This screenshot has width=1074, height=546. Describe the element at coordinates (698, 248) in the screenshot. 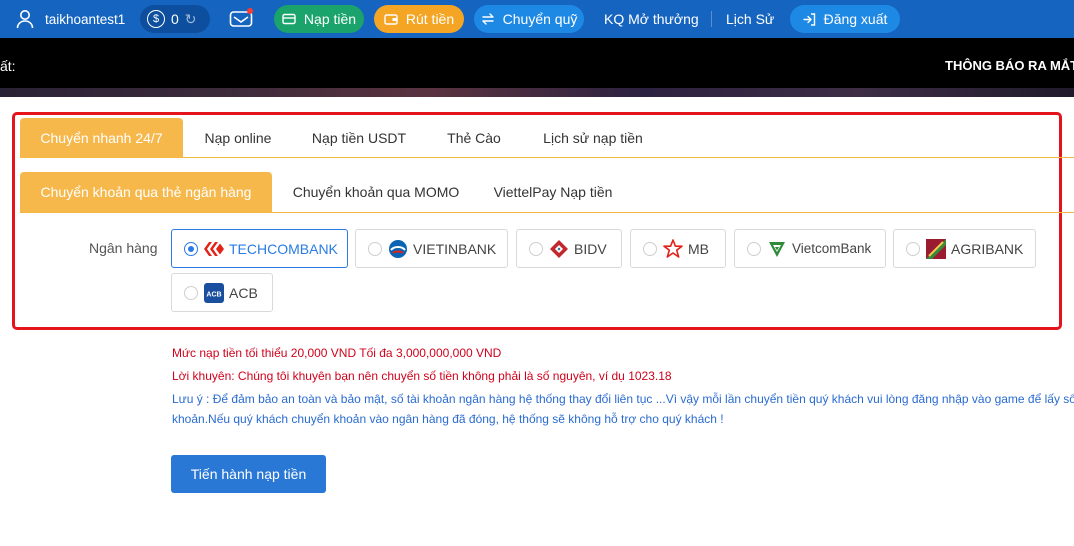

I see `bank-name: MB` at that location.